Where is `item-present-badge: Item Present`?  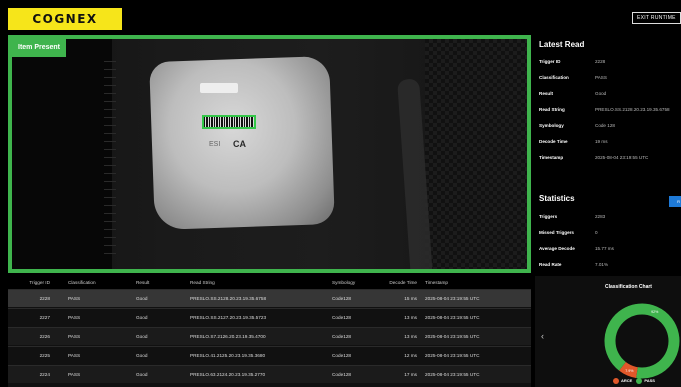
item-present-badge: Item Present is located at coordinates (39, 48).